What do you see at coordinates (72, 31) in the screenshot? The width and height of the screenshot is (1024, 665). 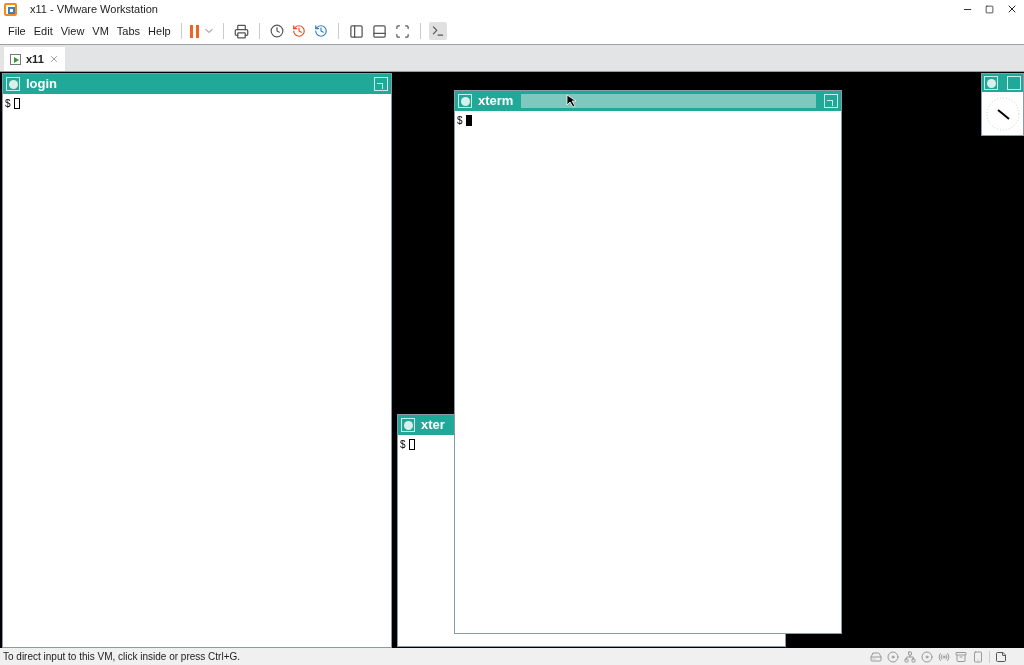 I see `menu-item: View` at bounding box center [72, 31].